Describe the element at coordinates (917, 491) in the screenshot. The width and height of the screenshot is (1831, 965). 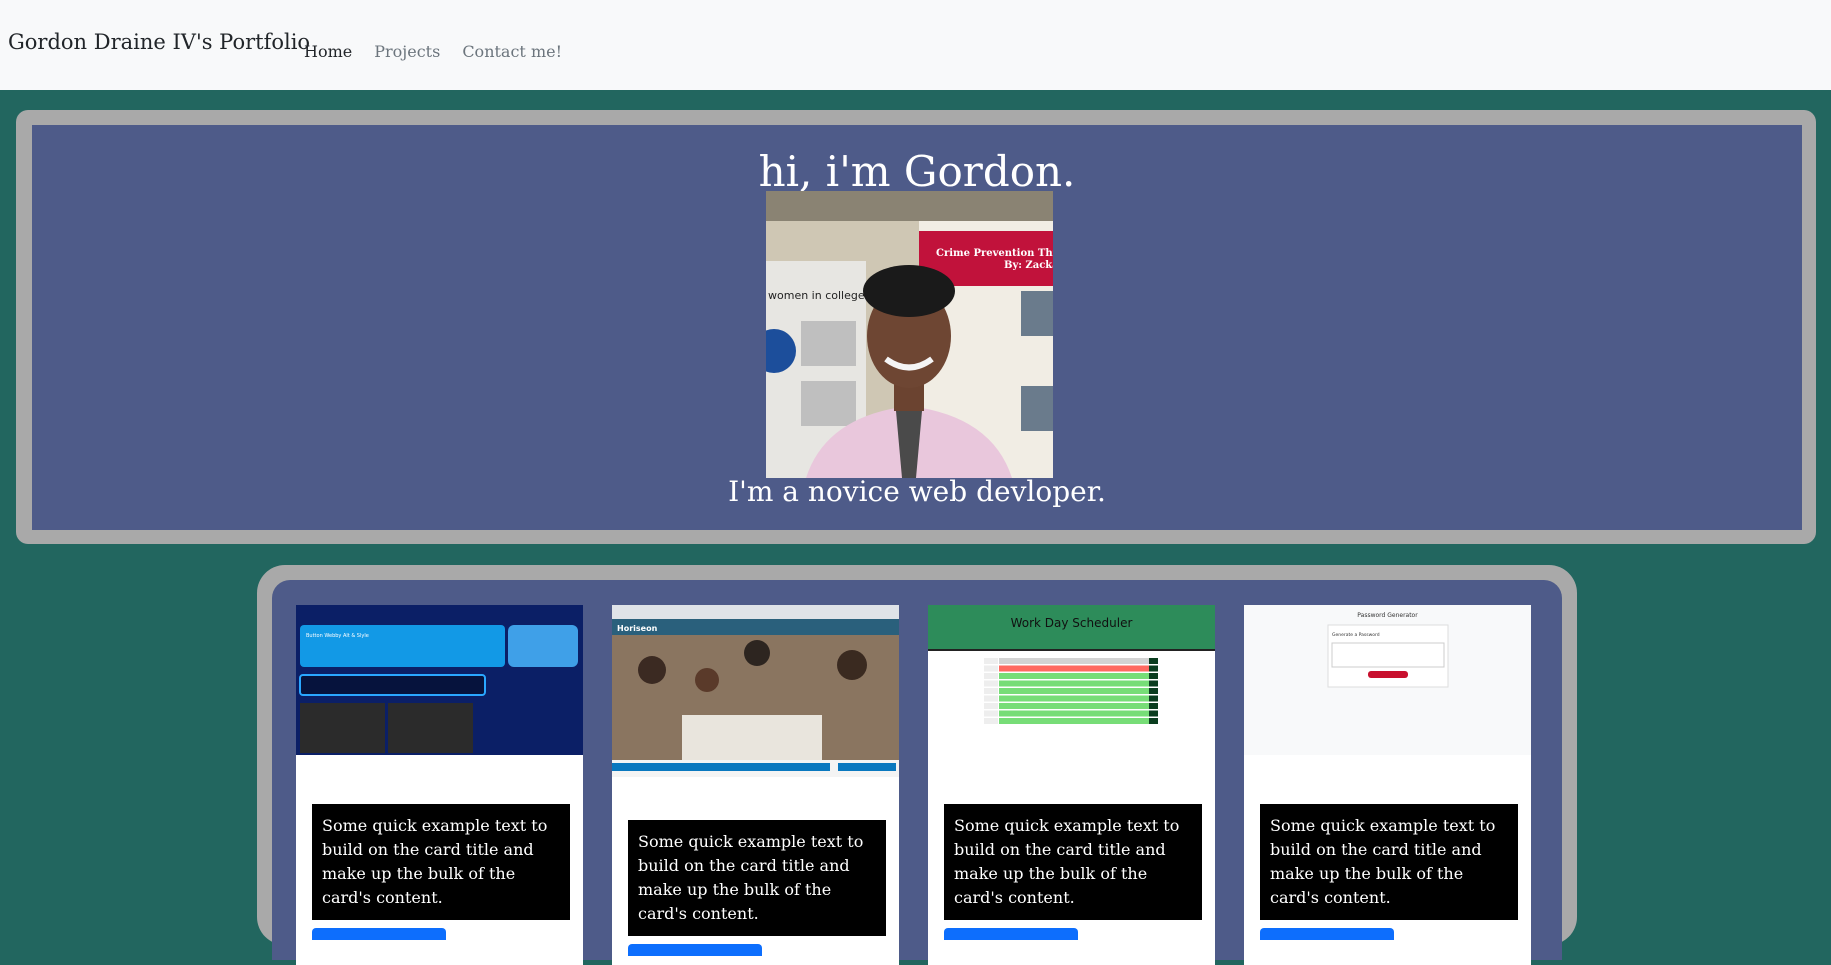
I see `hero-subtitle: I'm a novice web devloper.` at that location.